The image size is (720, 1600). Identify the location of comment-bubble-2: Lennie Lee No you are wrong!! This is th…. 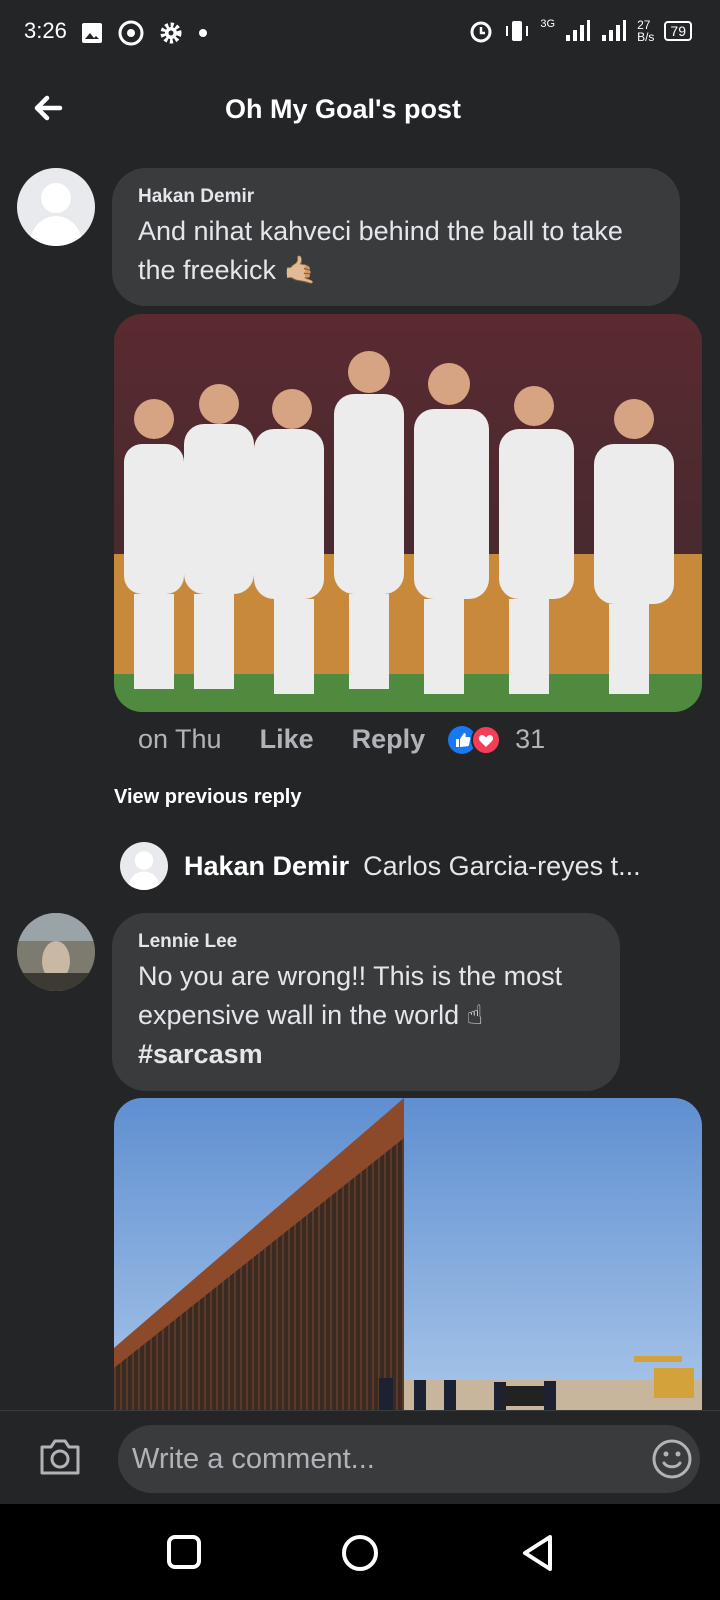
(366, 1002).